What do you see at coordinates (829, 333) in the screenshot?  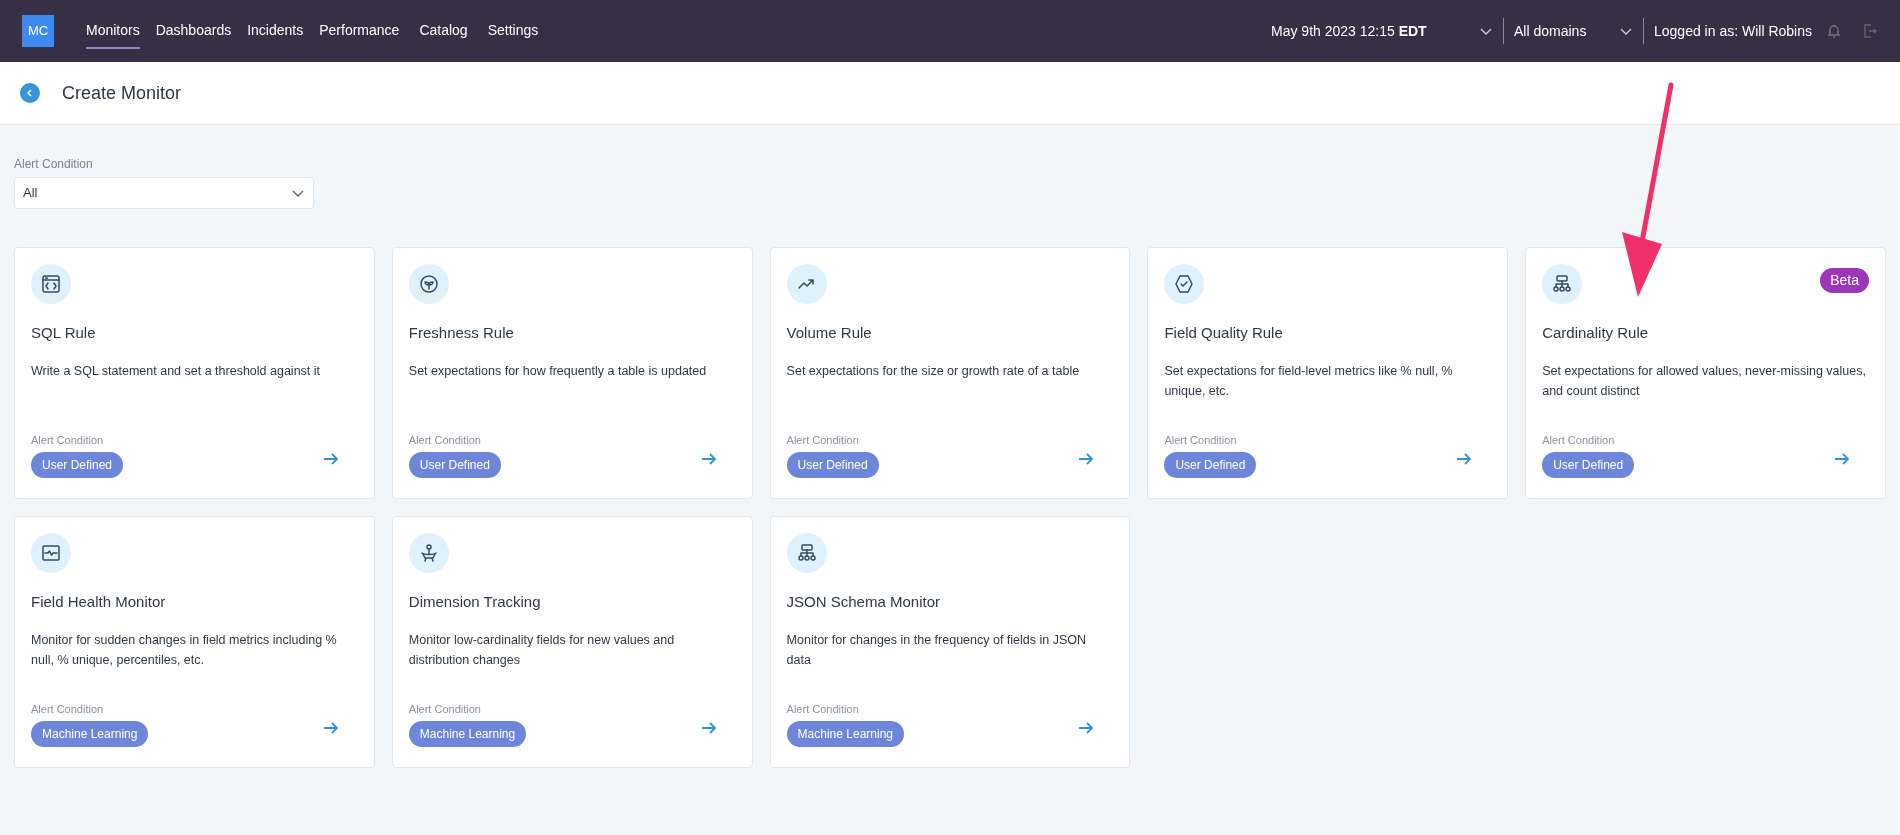 I see `card-title: Volume Rule` at bounding box center [829, 333].